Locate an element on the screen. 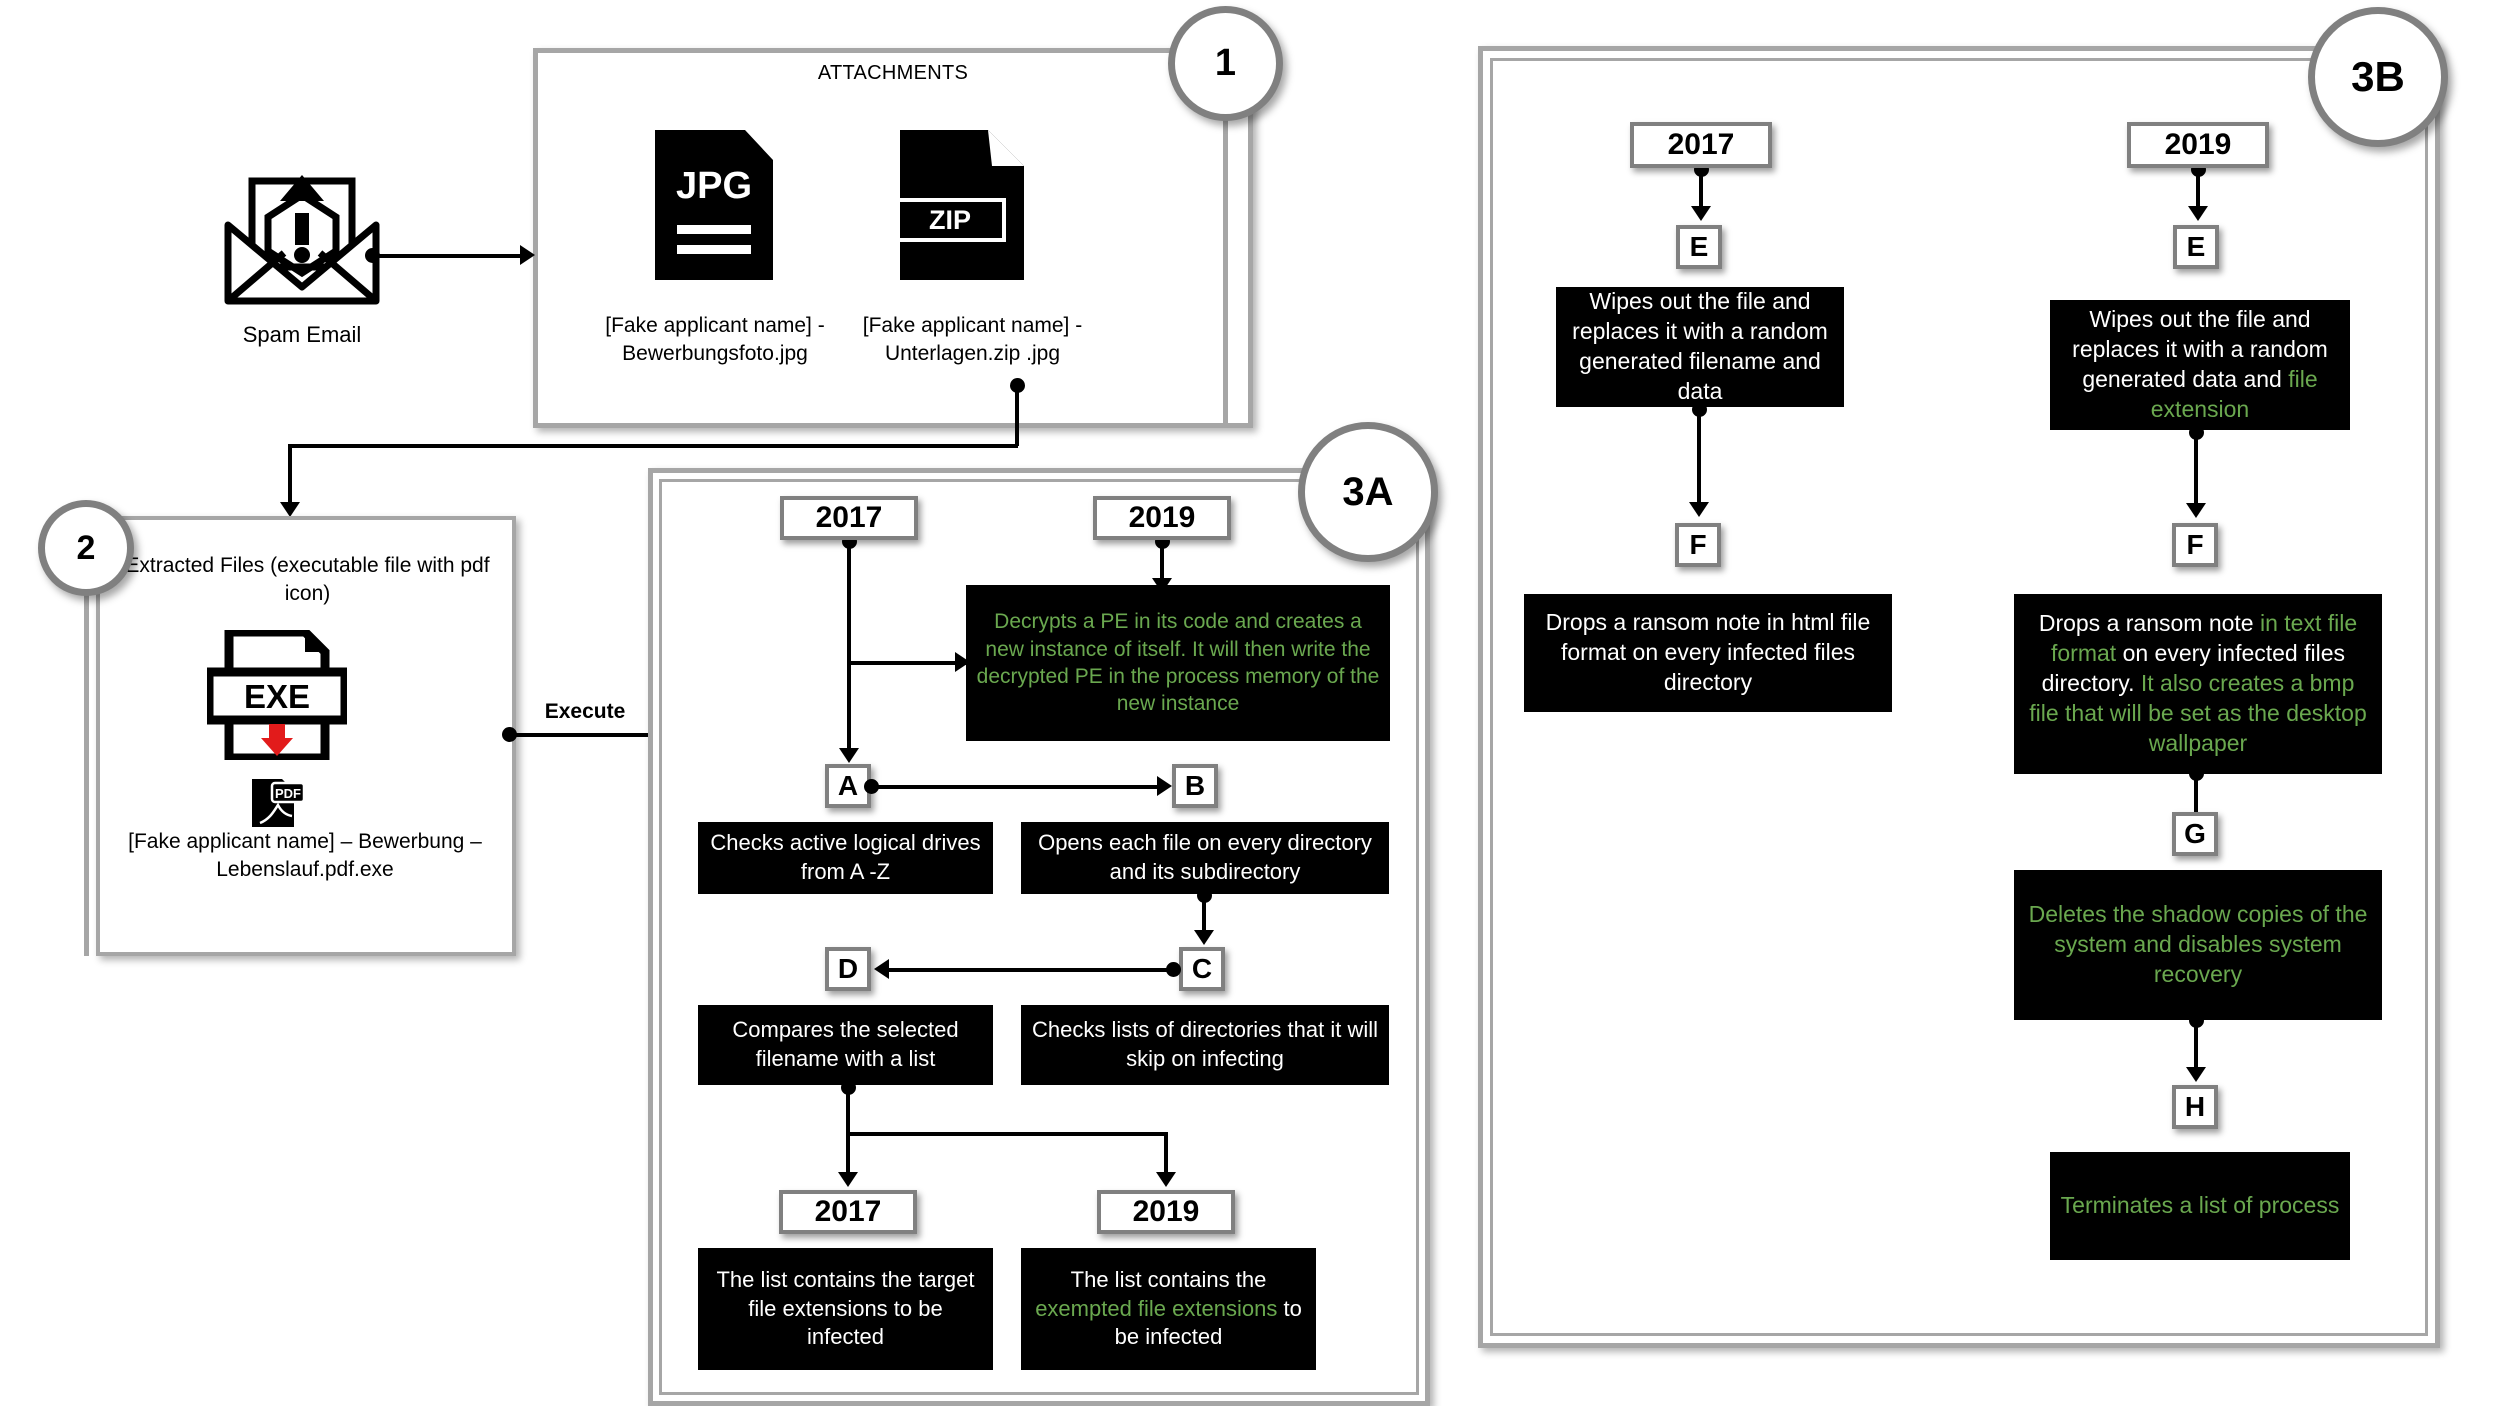  svg-text: ZIP is located at coordinates (950, 220).